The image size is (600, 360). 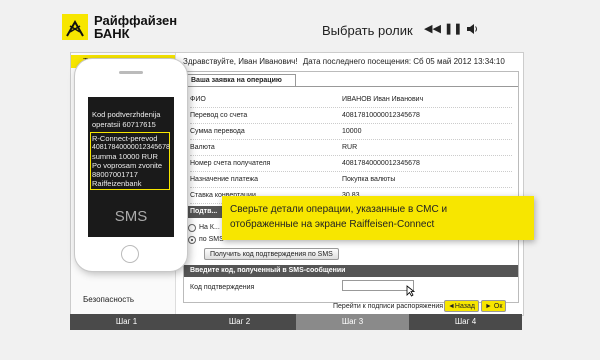 I want to click on pause-icon: ❚❚, so click(x=453, y=29).